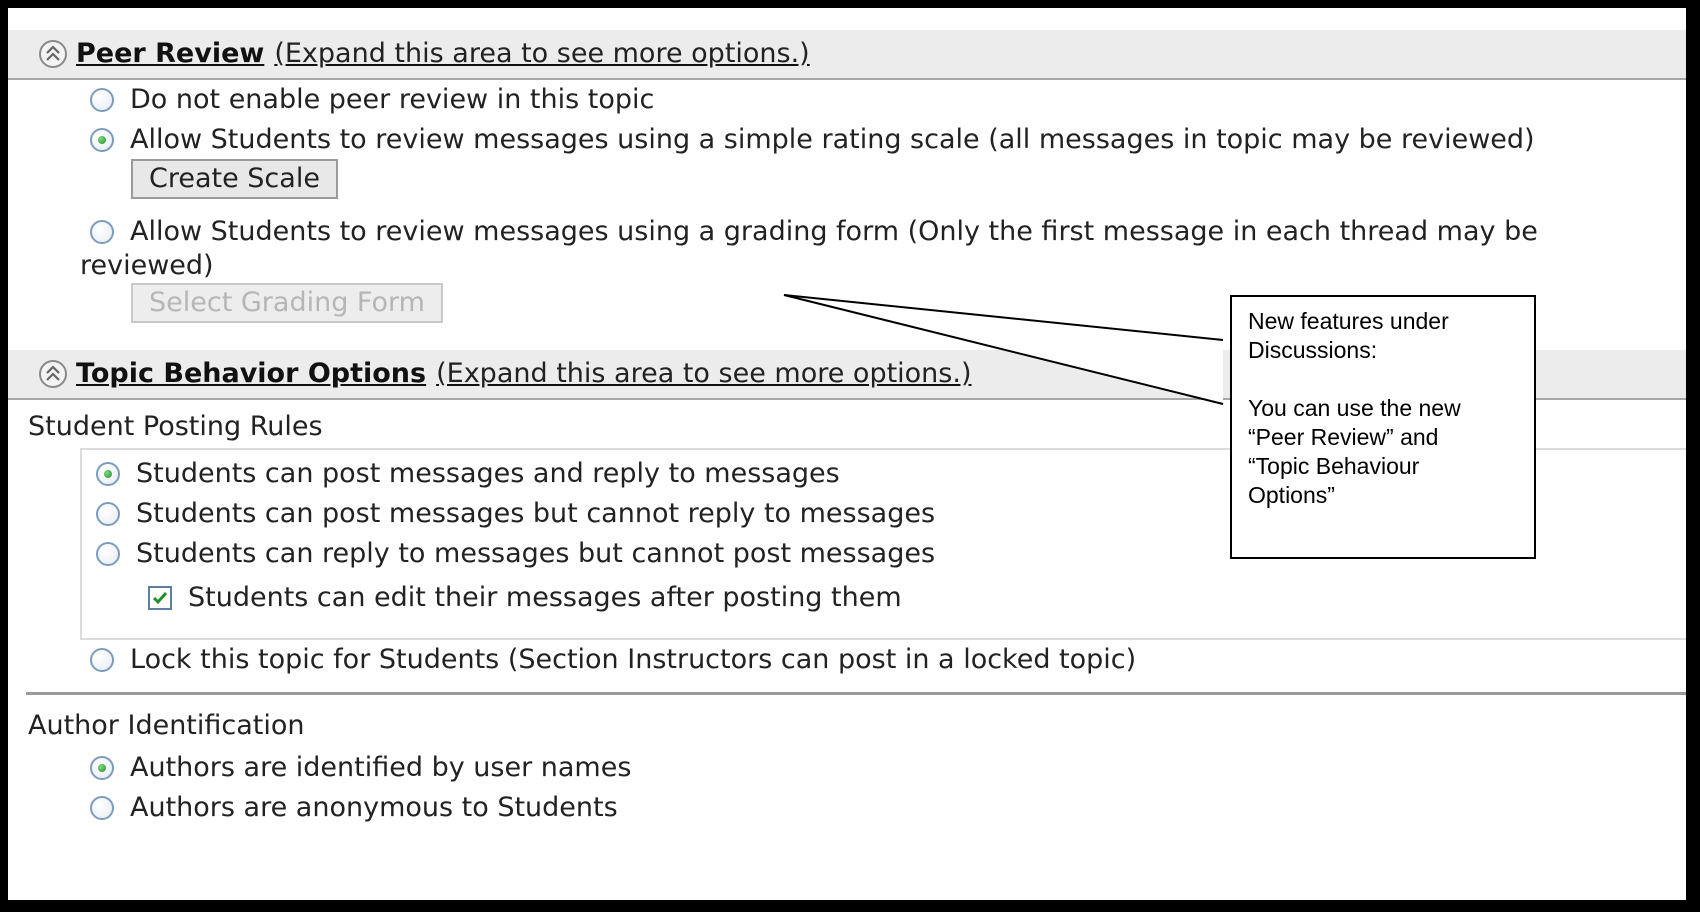 This screenshot has width=1700, height=912. I want to click on callout-line: Discussions:, so click(1313, 350).